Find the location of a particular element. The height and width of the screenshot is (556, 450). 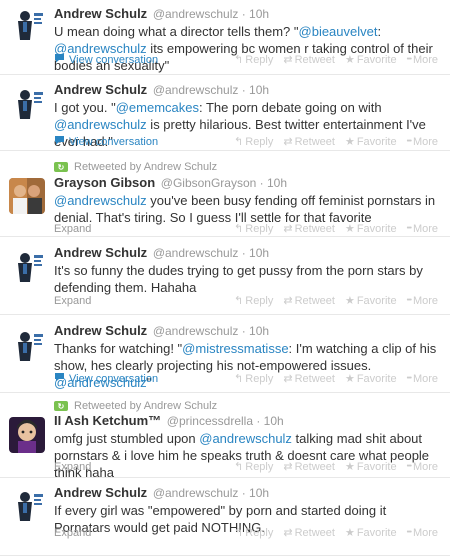

tweet-header: Andrew Schulz @andrewschulz · 10h is located at coordinates (249, 90).